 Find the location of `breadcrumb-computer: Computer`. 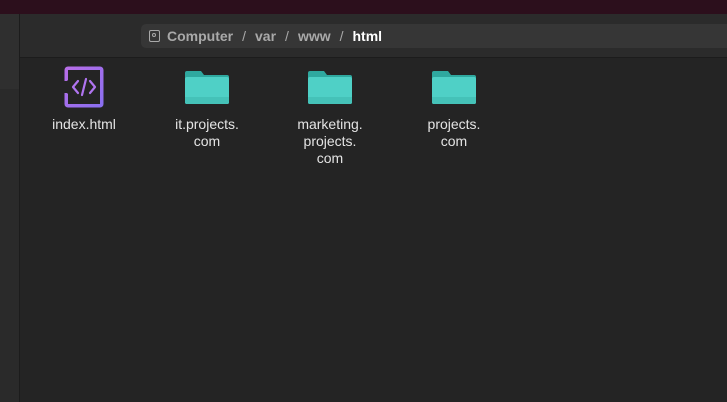

breadcrumb-computer: Computer is located at coordinates (200, 36).